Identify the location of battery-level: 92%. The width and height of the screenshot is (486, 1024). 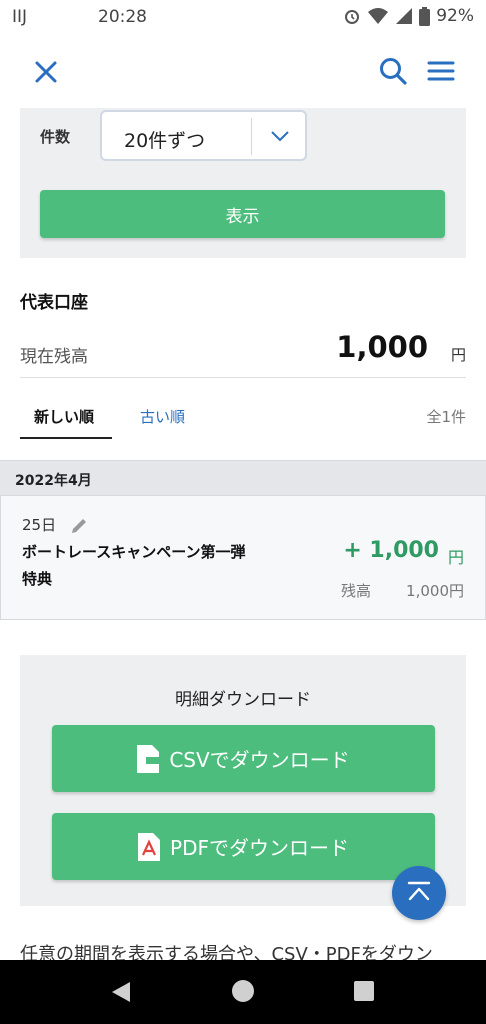
(455, 16).